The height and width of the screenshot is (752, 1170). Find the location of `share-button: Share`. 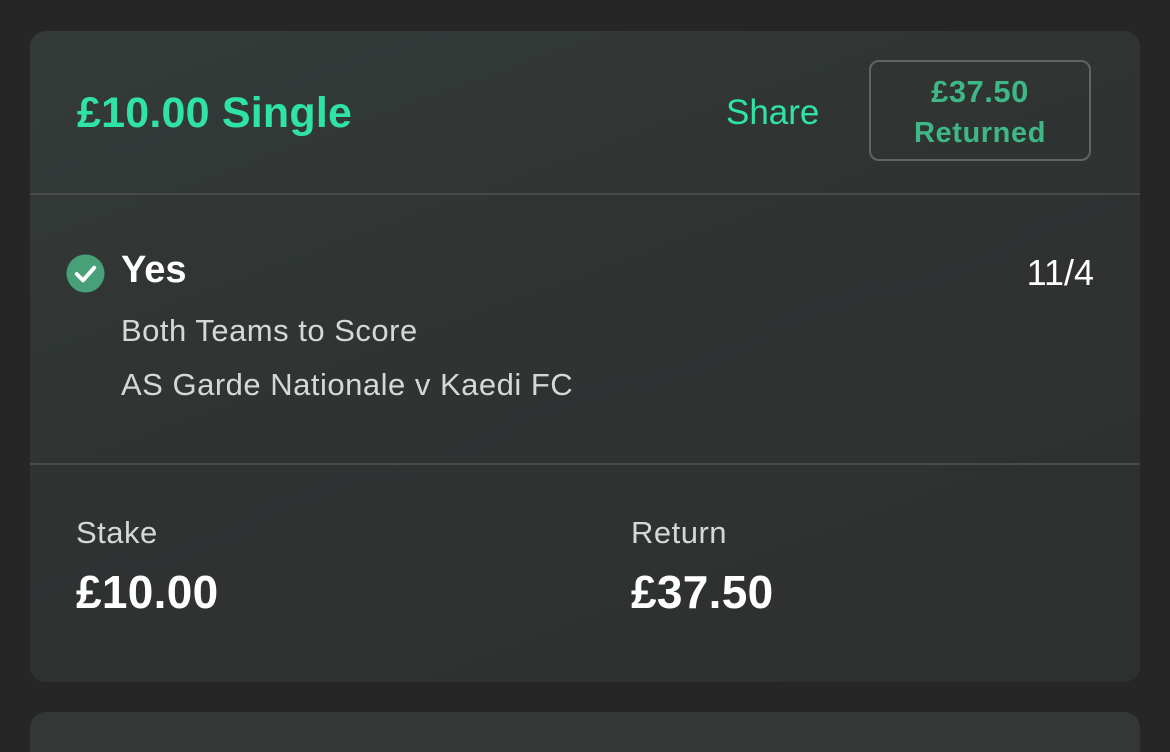

share-button: Share is located at coordinates (772, 113).